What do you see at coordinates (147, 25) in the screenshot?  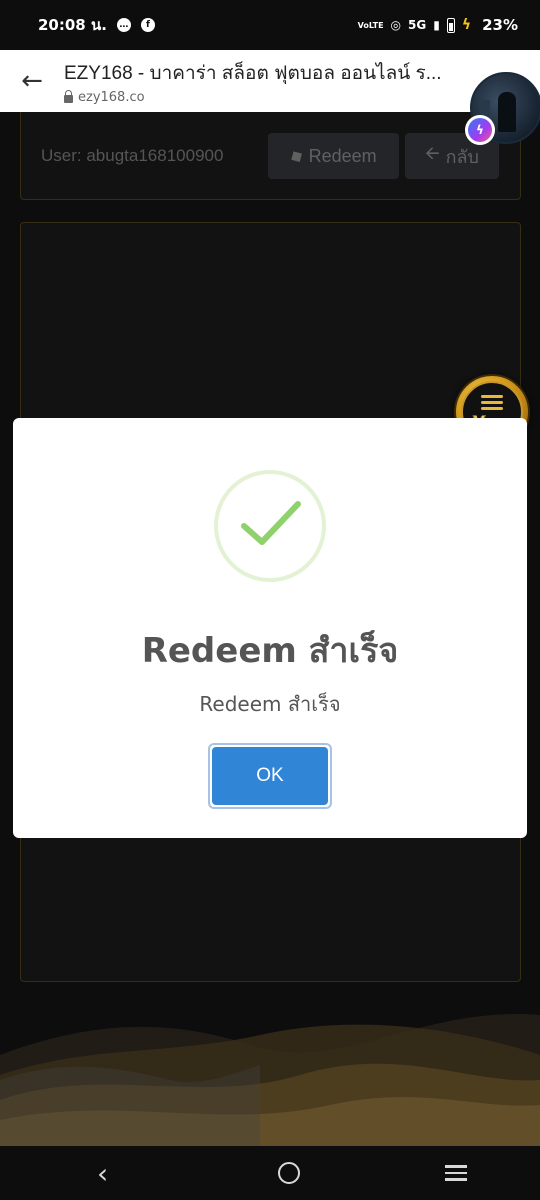 I see `facebook-icon: f` at bounding box center [147, 25].